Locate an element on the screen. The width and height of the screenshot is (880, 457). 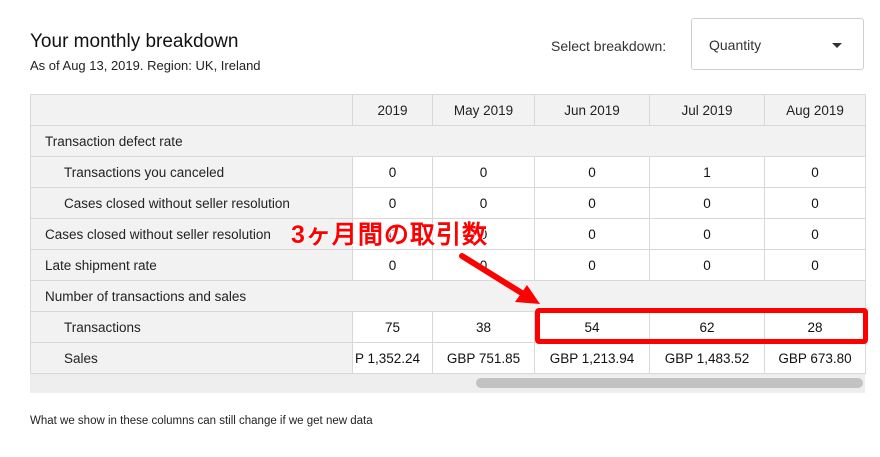
table-cell: 1 is located at coordinates (707, 172).